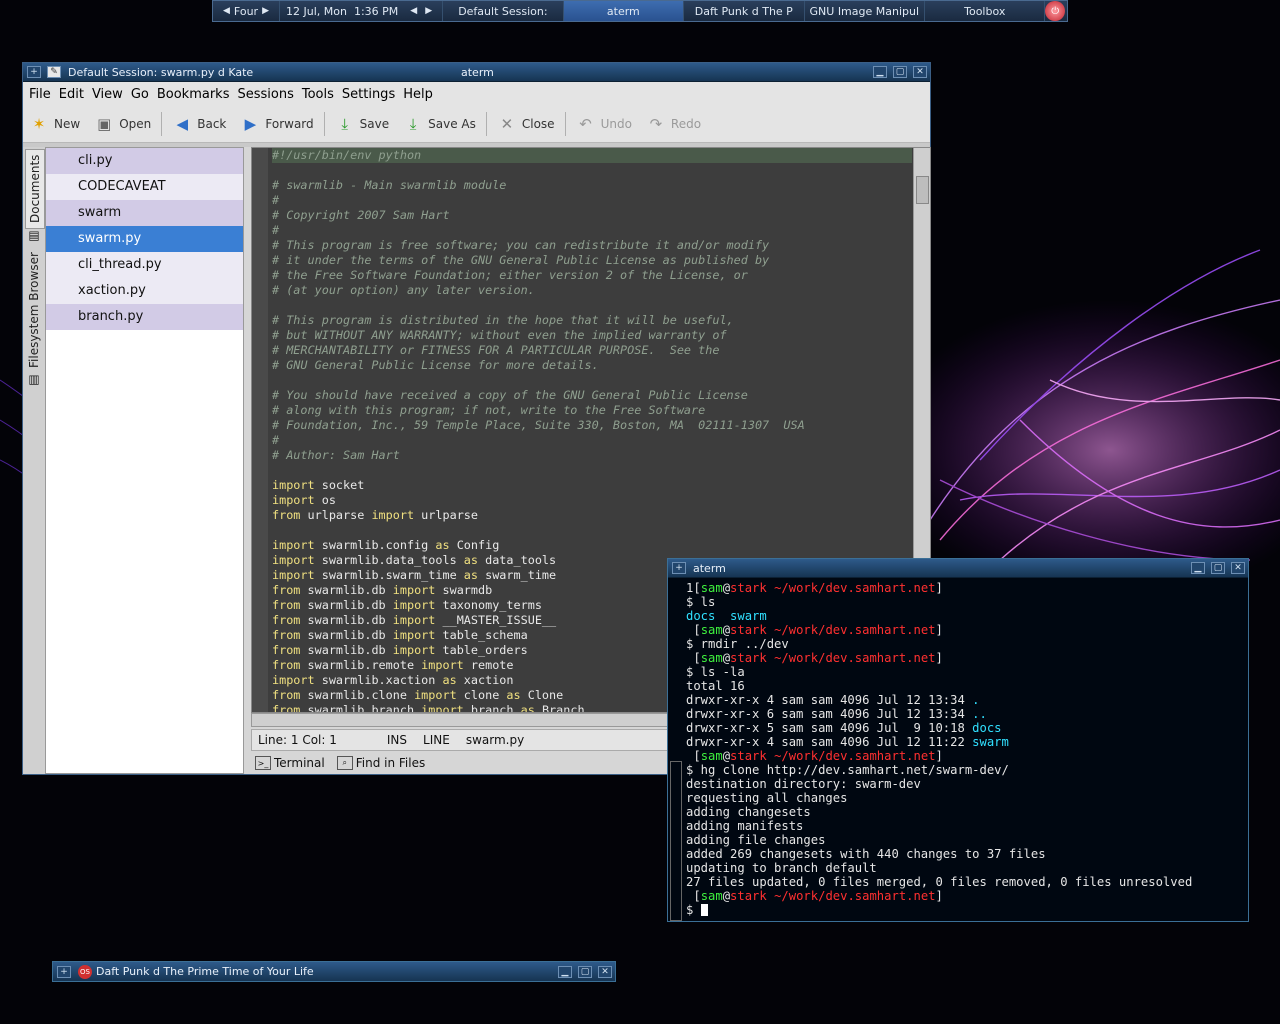 The width and height of the screenshot is (1280, 1024). What do you see at coordinates (144, 213) in the screenshot?
I see `doc-item: swarm` at bounding box center [144, 213].